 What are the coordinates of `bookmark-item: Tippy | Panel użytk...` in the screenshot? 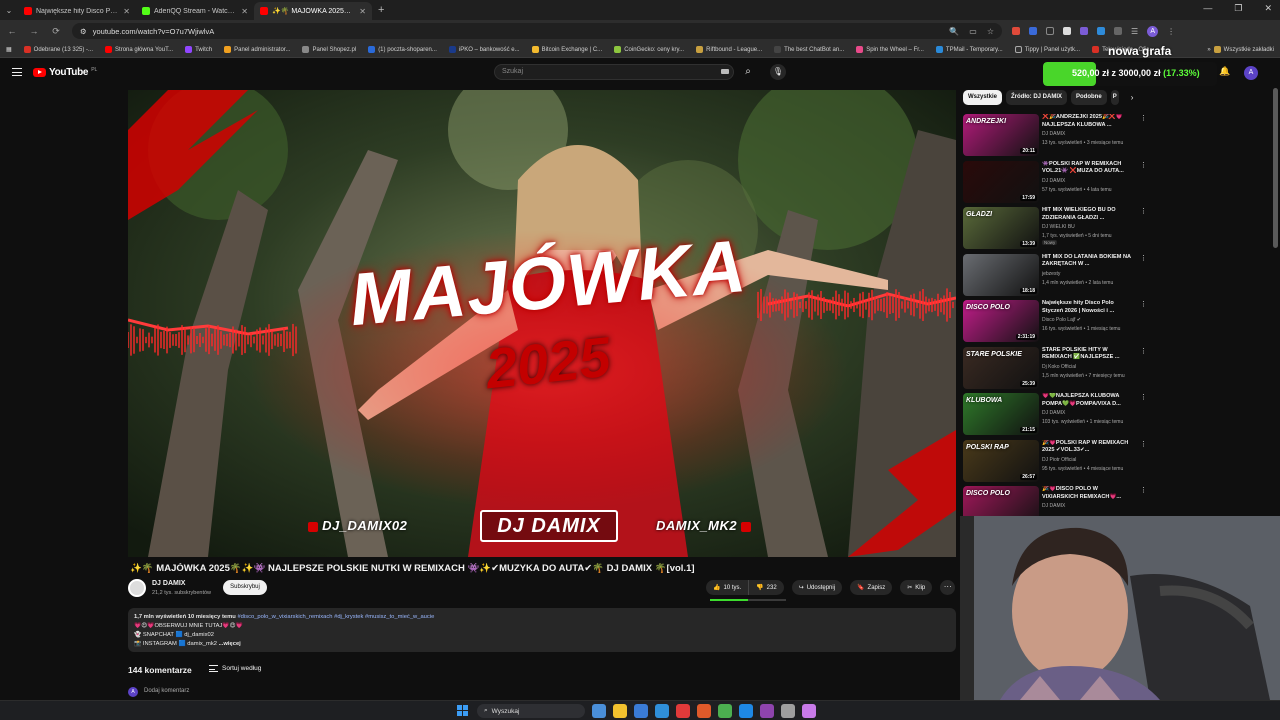 It's located at (1047, 49).